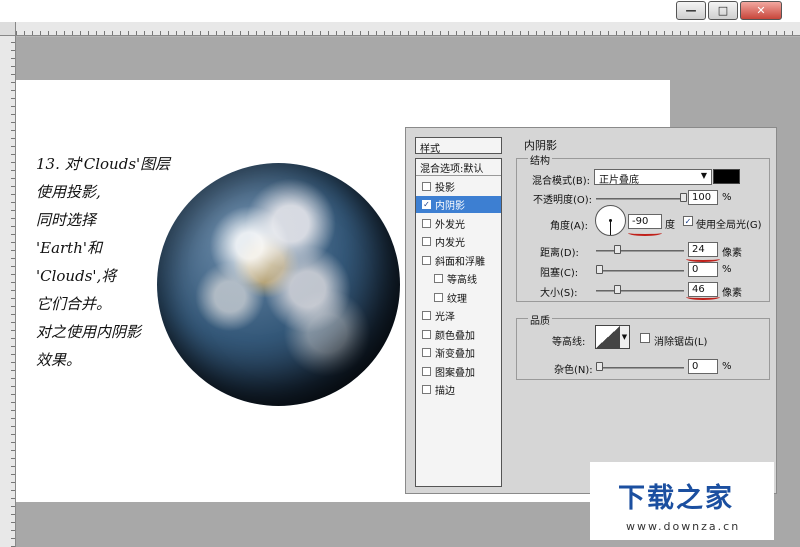 This screenshot has width=800, height=547. What do you see at coordinates (703, 249) in the screenshot?
I see `distance-input: 24` at bounding box center [703, 249].